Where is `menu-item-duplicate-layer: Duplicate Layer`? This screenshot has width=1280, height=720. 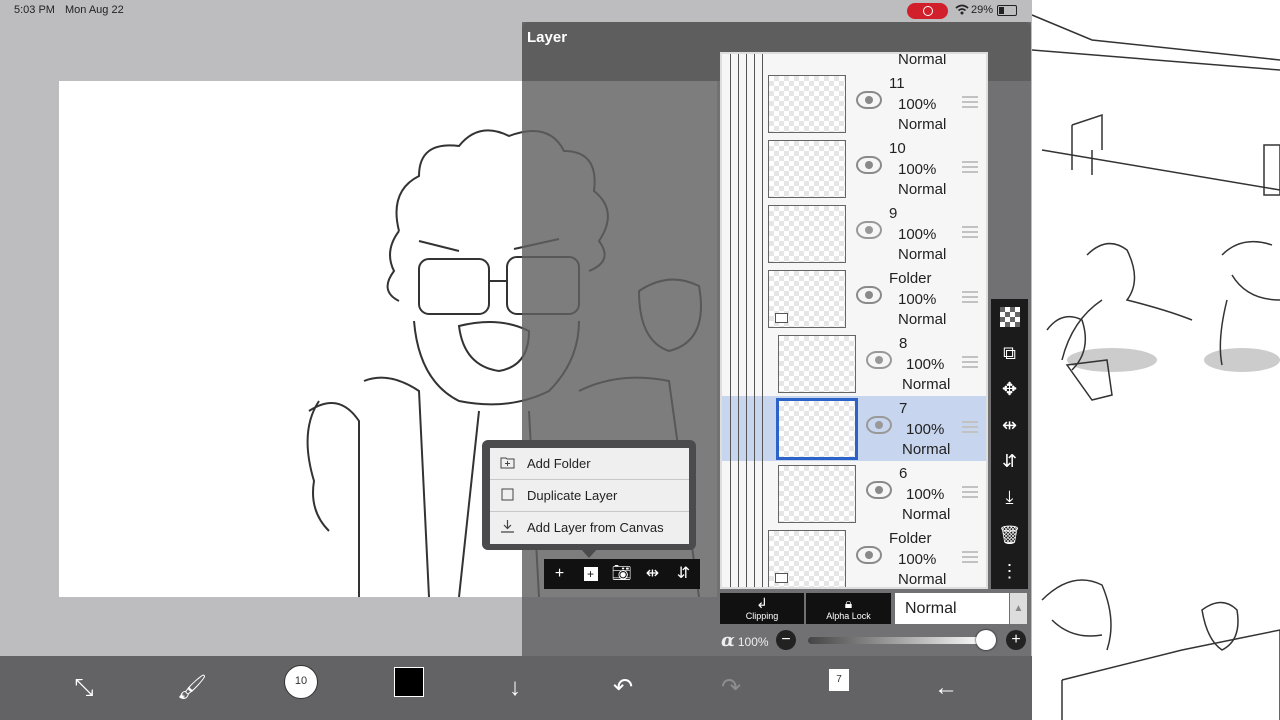
menu-item-duplicate-layer: Duplicate Layer is located at coordinates (589, 496).